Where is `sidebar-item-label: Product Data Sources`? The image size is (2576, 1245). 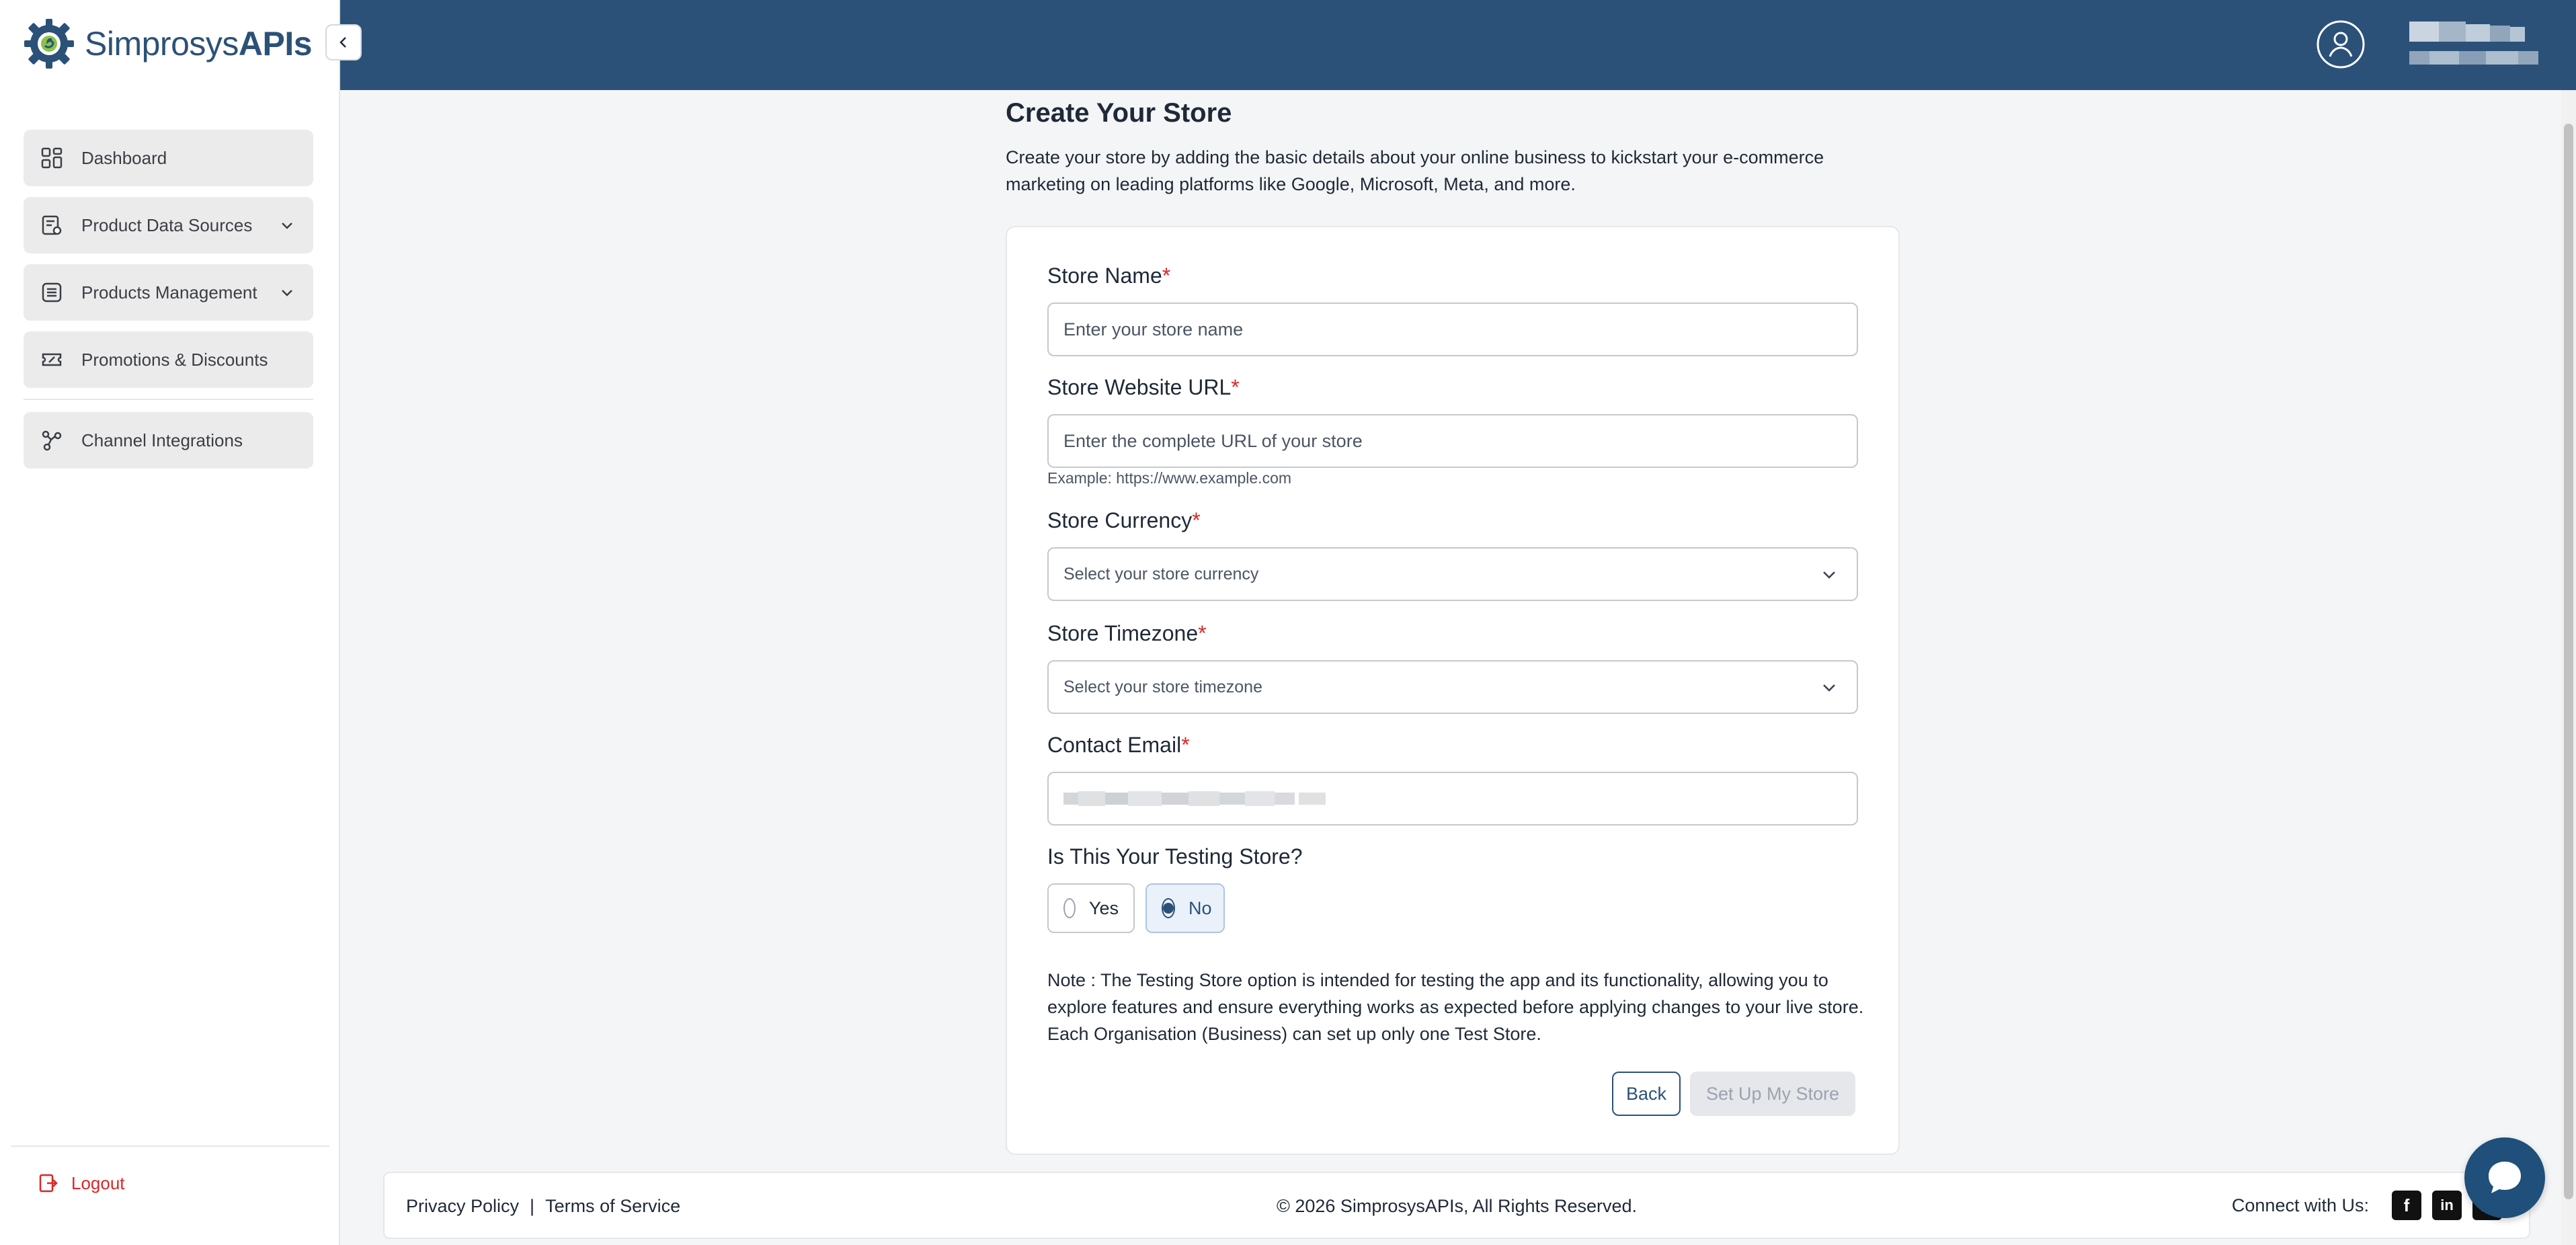 sidebar-item-label: Product Data Sources is located at coordinates (167, 224).